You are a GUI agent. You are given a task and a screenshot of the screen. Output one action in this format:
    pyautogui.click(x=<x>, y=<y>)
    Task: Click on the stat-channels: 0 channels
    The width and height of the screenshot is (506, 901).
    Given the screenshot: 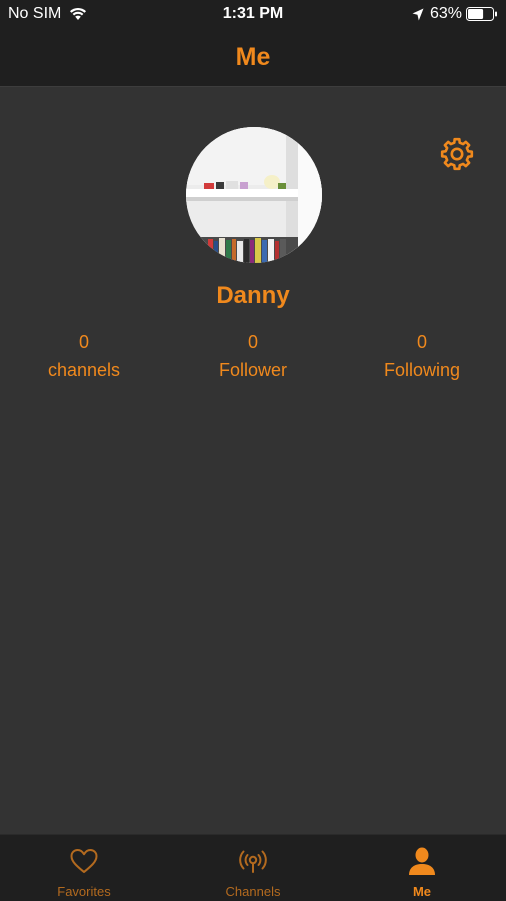 What is the action you would take?
    pyautogui.click(x=84, y=356)
    